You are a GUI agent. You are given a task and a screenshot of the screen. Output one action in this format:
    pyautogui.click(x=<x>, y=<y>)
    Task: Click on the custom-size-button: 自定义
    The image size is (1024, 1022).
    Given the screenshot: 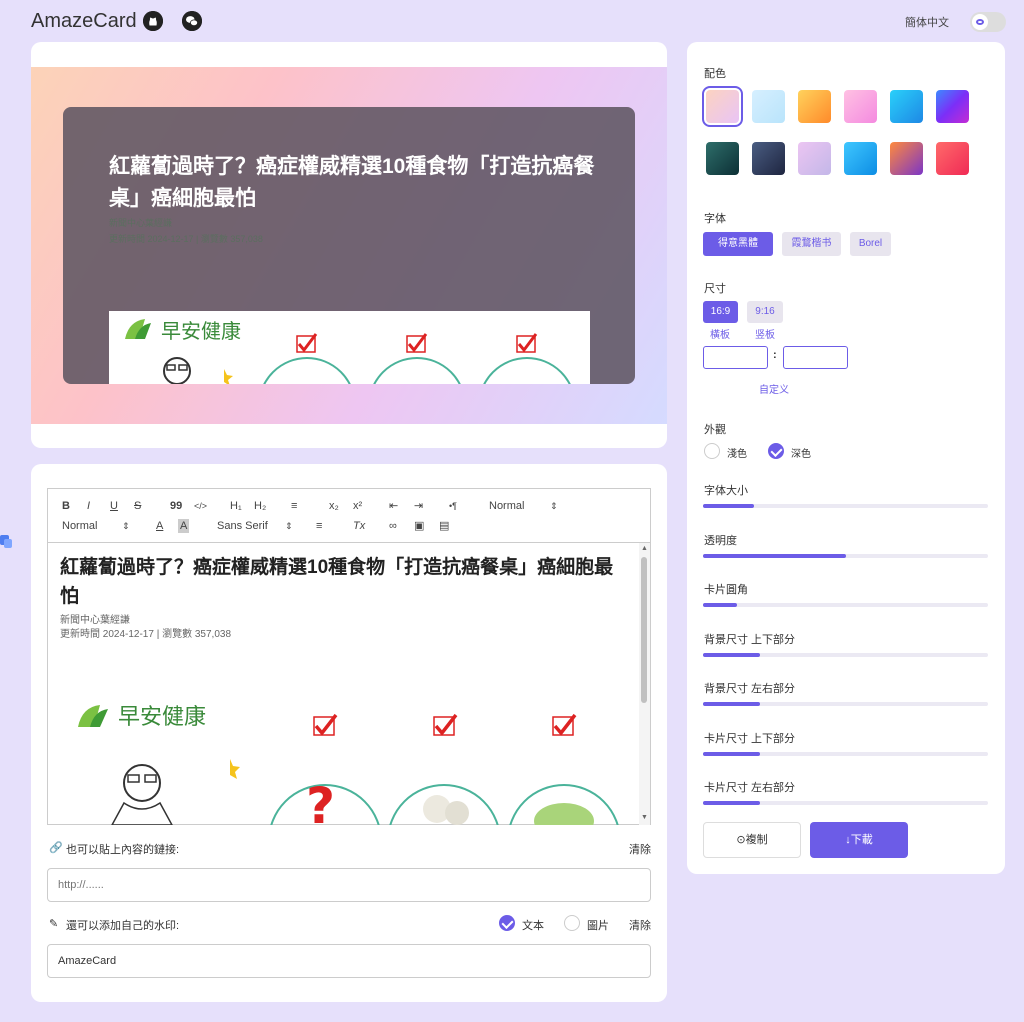 What is the action you would take?
    pyautogui.click(x=774, y=388)
    